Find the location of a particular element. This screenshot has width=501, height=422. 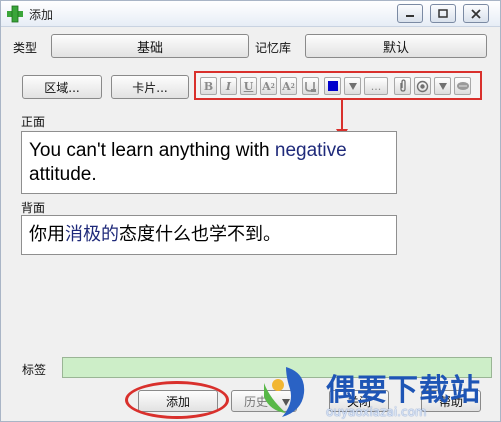

minimize-icon is located at coordinates (410, 15).